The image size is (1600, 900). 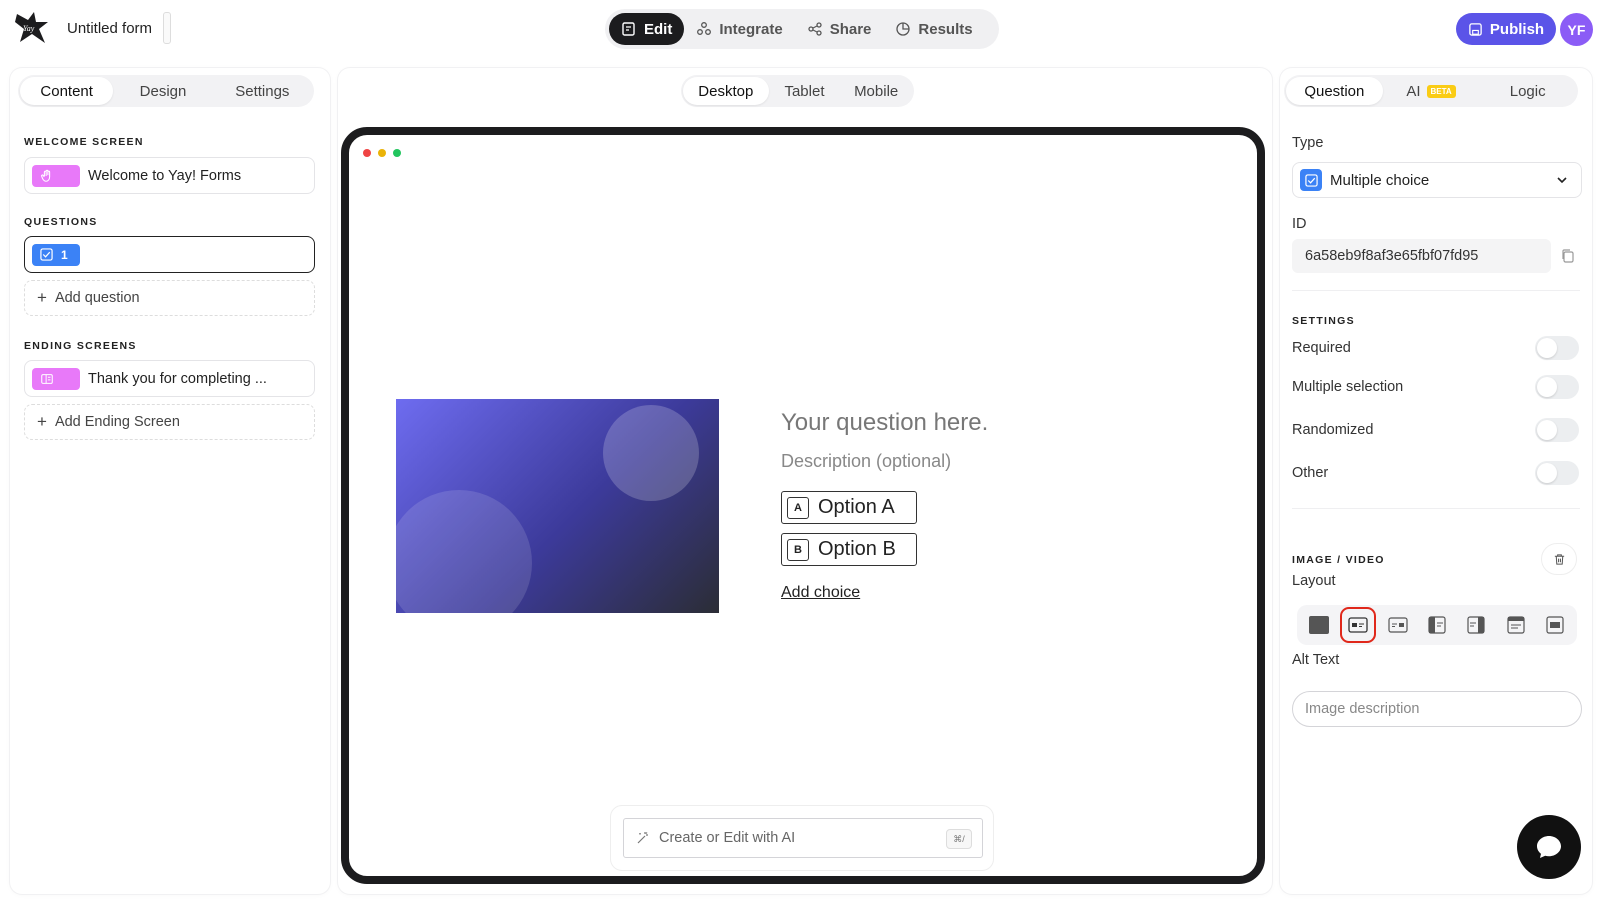 I want to click on other-toggle, so click(x=1557, y=473).